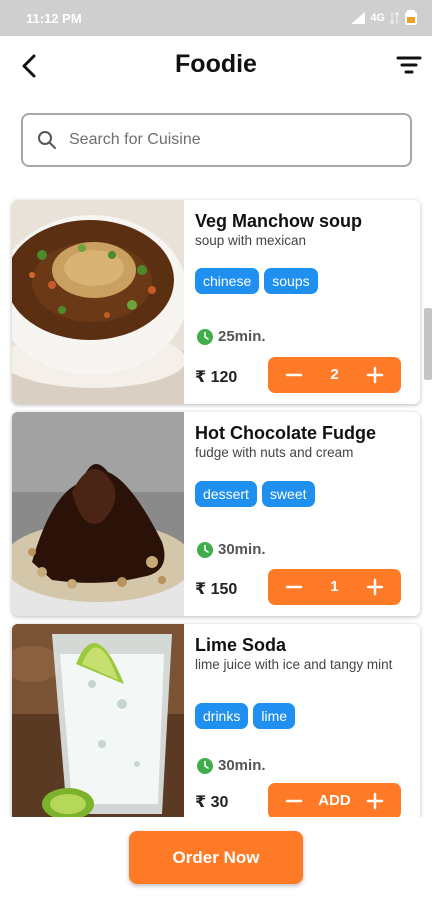 The image size is (432, 898). I want to click on filter-icon, so click(409, 65).